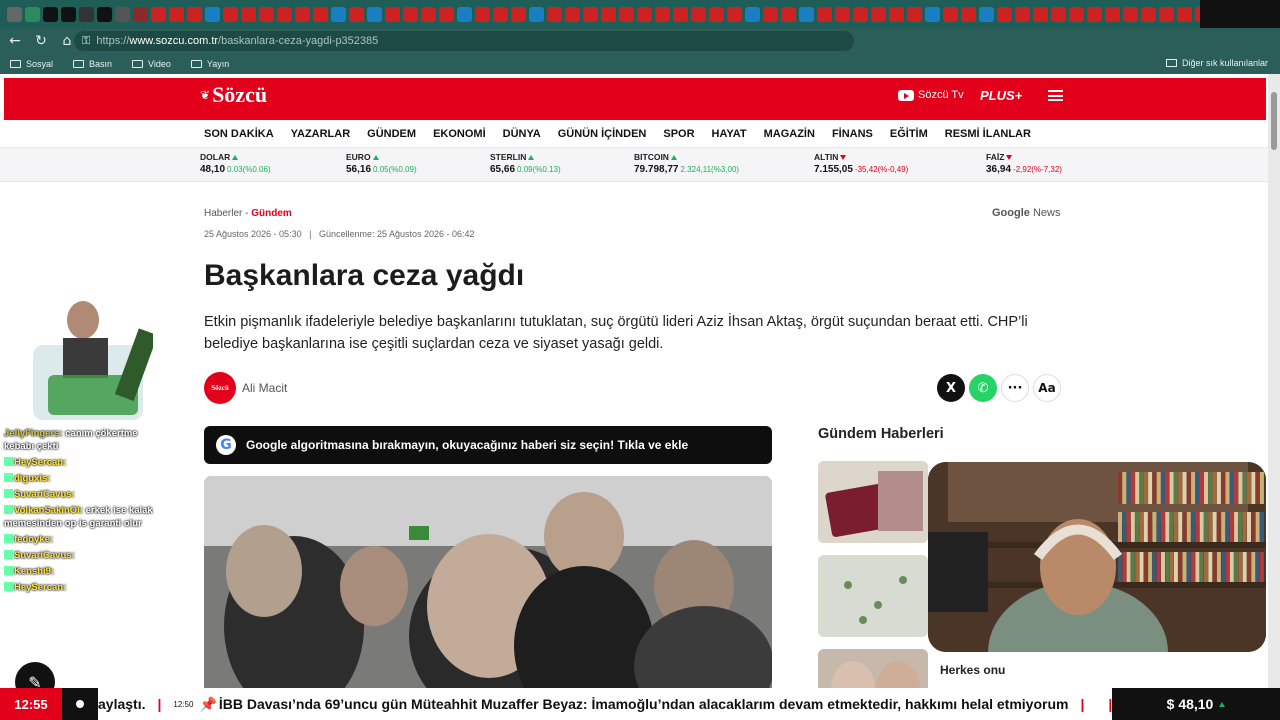  Describe the element at coordinates (522, 134) in the screenshot. I see `nav-item: DÜNYA` at that location.